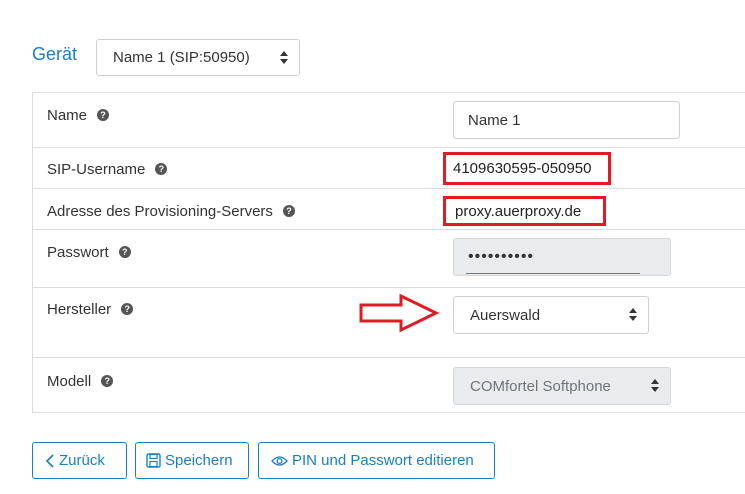  What do you see at coordinates (566, 120) in the screenshot?
I see `name-input: Name 1` at bounding box center [566, 120].